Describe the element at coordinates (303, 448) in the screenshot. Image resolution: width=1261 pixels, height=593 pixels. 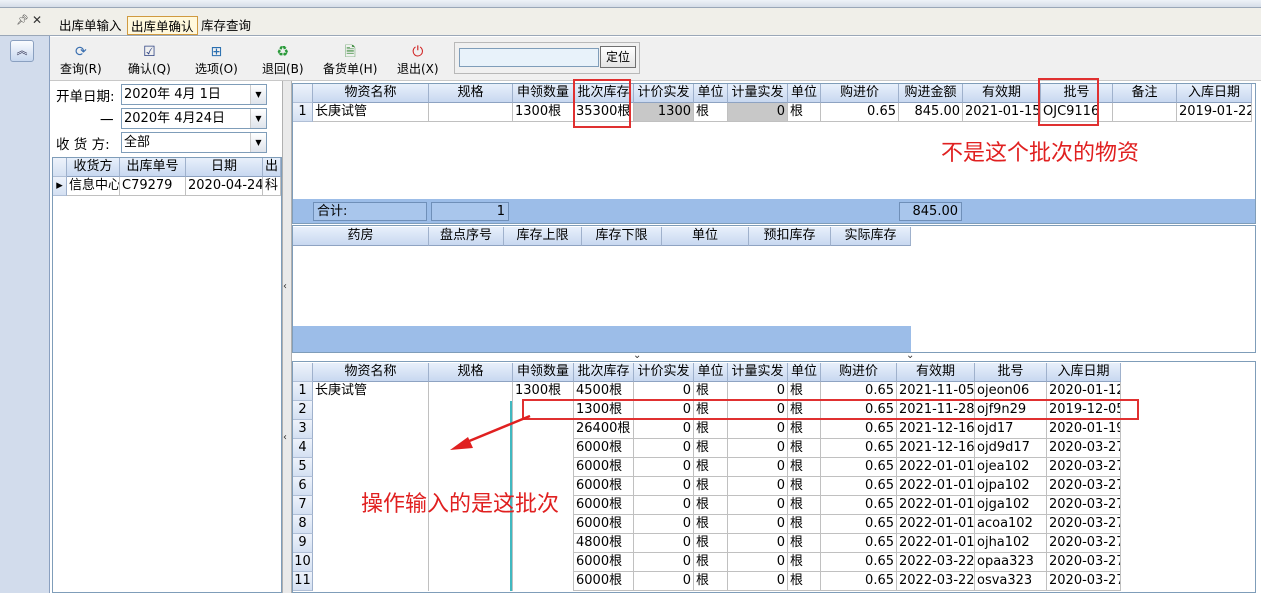
I see `row-number: 4` at that location.